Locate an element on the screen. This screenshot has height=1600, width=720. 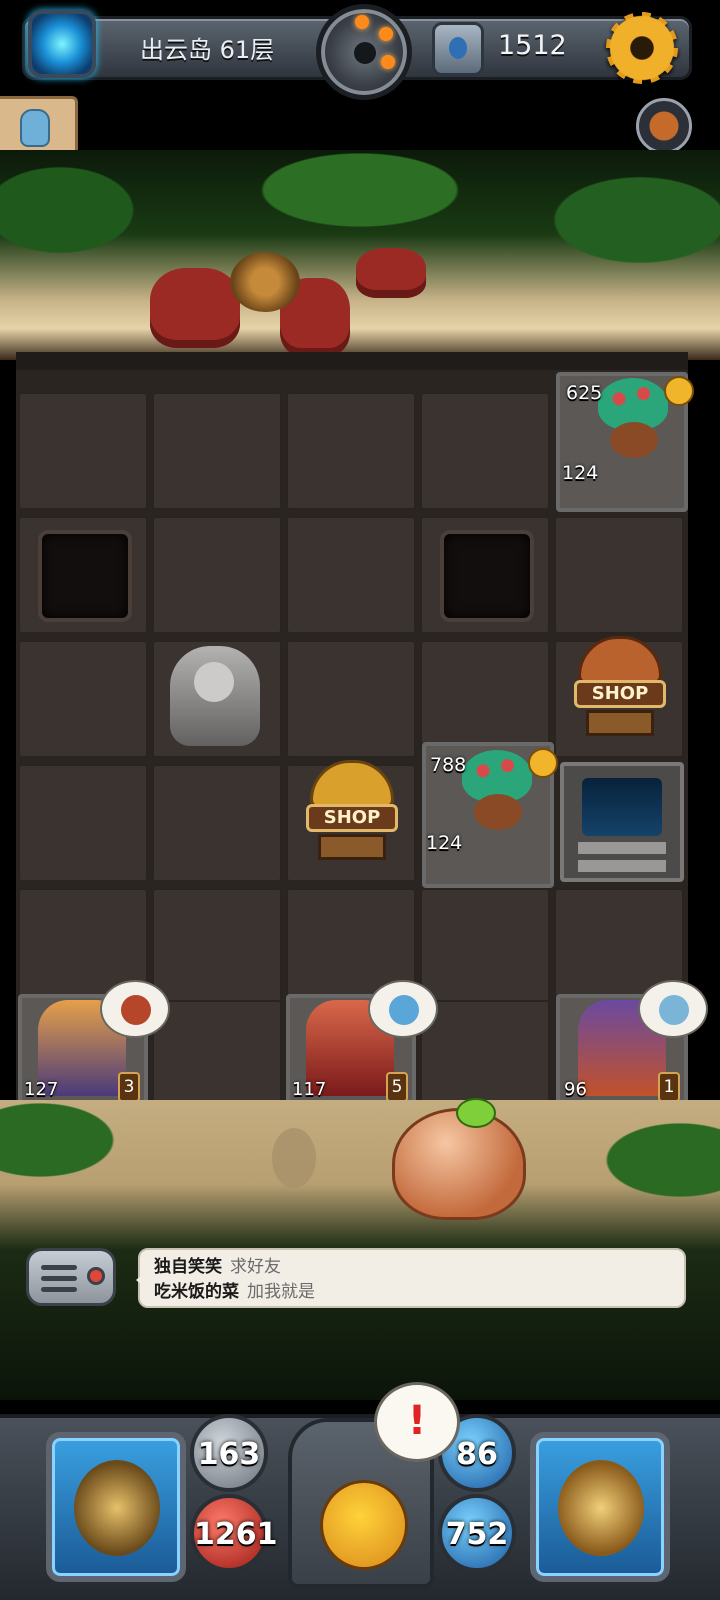
chat-text: 加我就是 is located at coordinates (281, 1292).